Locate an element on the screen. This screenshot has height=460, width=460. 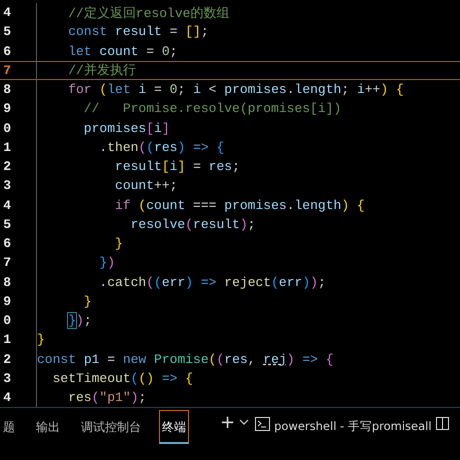
panel-tab: 终端 is located at coordinates (174, 427).